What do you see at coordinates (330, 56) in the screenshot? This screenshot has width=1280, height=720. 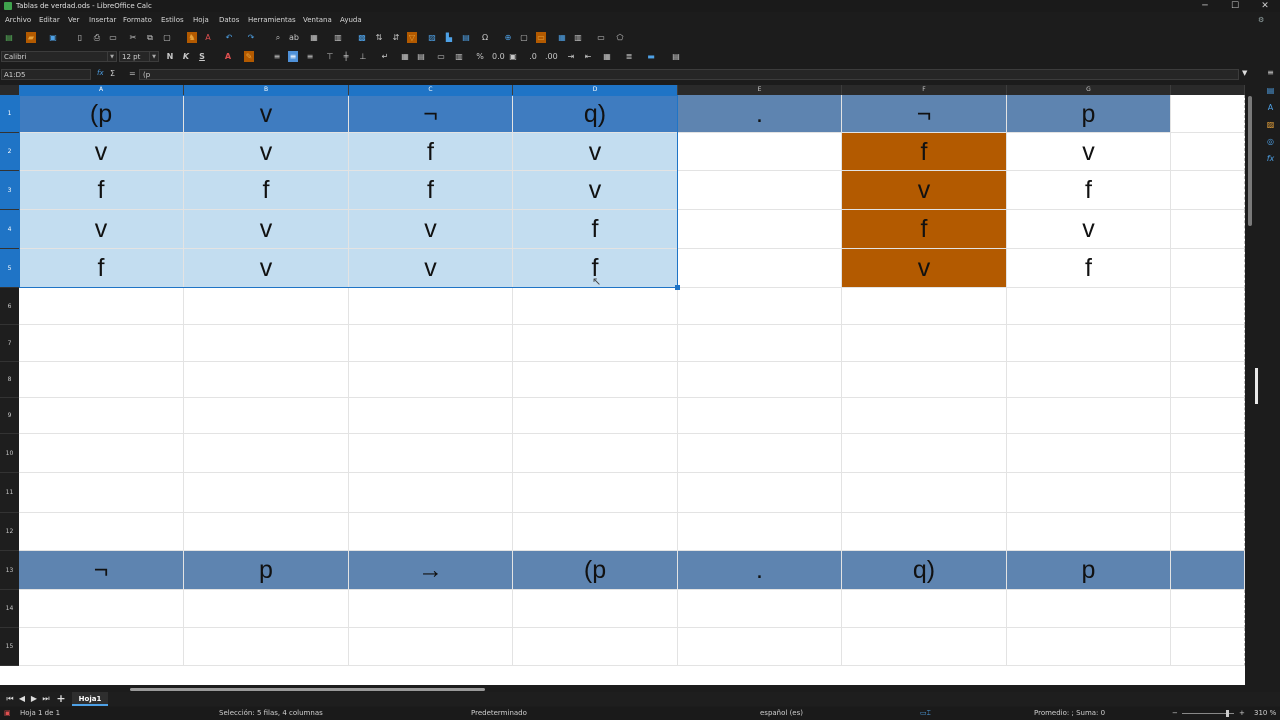 I see `align-top-icon: ⊤` at bounding box center [330, 56].